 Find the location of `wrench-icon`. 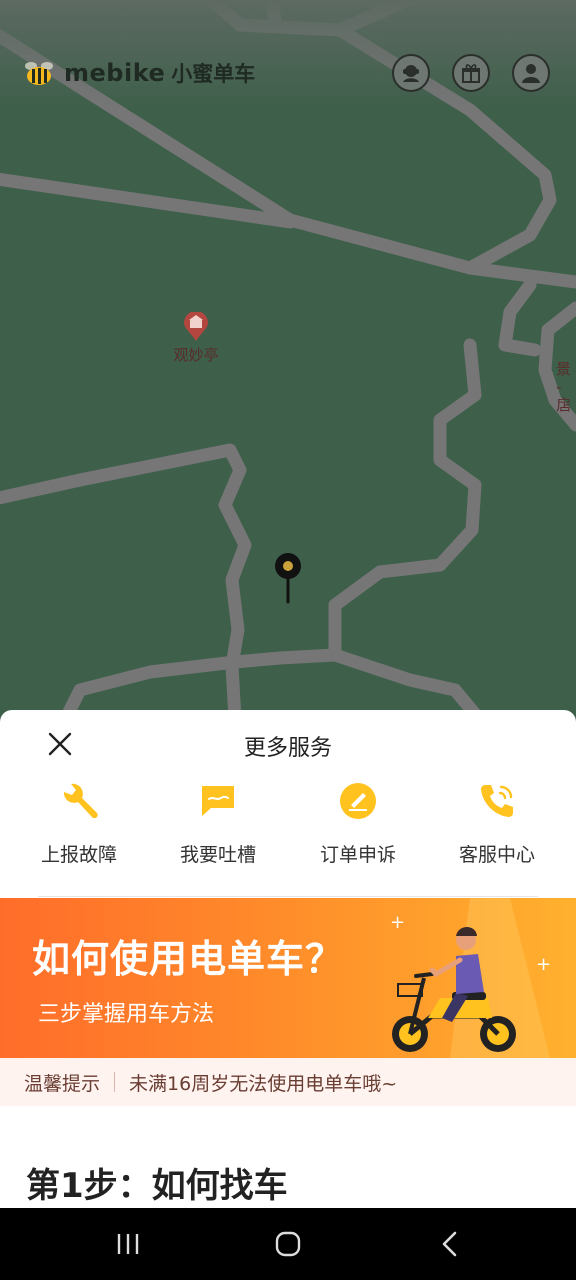

wrench-icon is located at coordinates (80, 801).